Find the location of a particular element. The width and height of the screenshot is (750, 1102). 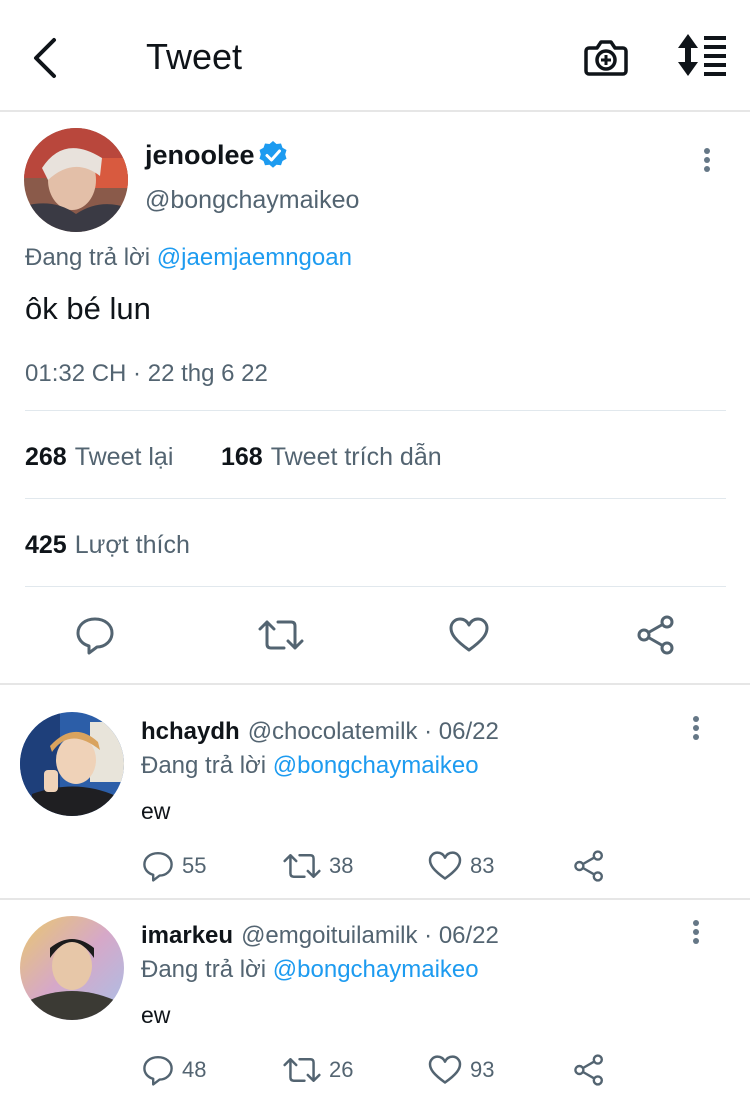

retweet-button: 38 is located at coordinates (318, 866).